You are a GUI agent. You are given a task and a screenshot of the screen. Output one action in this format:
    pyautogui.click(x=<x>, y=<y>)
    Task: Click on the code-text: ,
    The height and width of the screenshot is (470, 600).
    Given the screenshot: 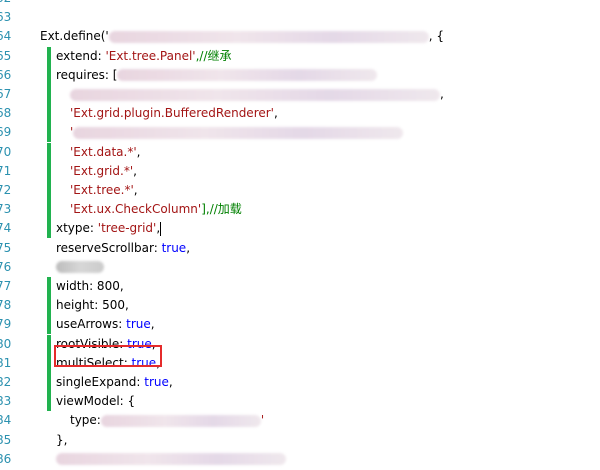 What is the action you would take?
    pyautogui.click(x=257, y=94)
    